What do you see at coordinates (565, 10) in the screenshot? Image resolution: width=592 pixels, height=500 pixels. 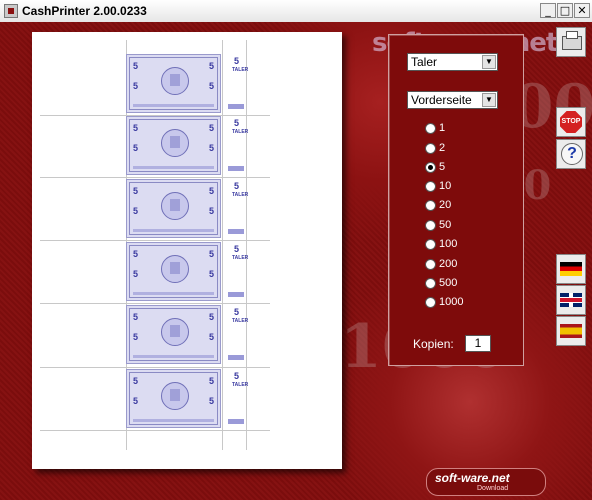 I see `maximize-button: □` at bounding box center [565, 10].